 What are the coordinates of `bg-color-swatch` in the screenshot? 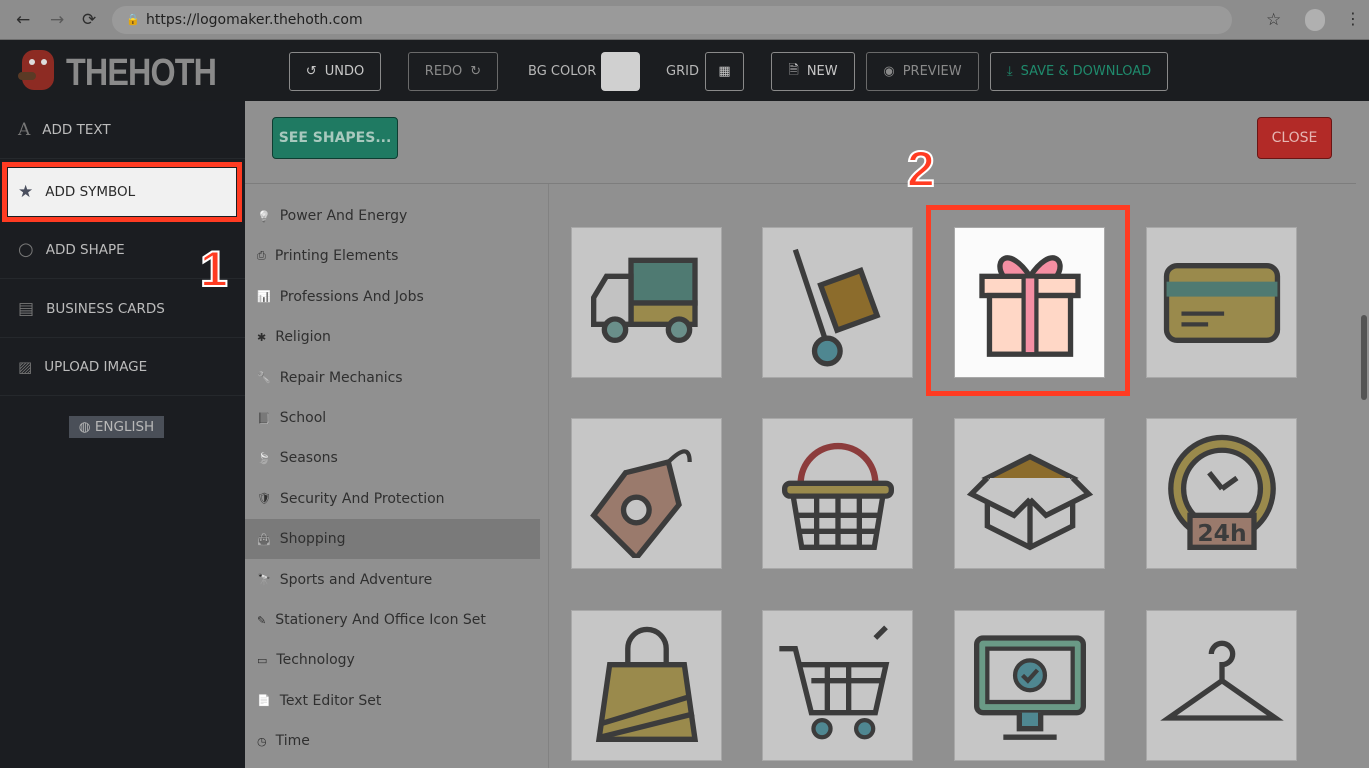 It's located at (620, 71).